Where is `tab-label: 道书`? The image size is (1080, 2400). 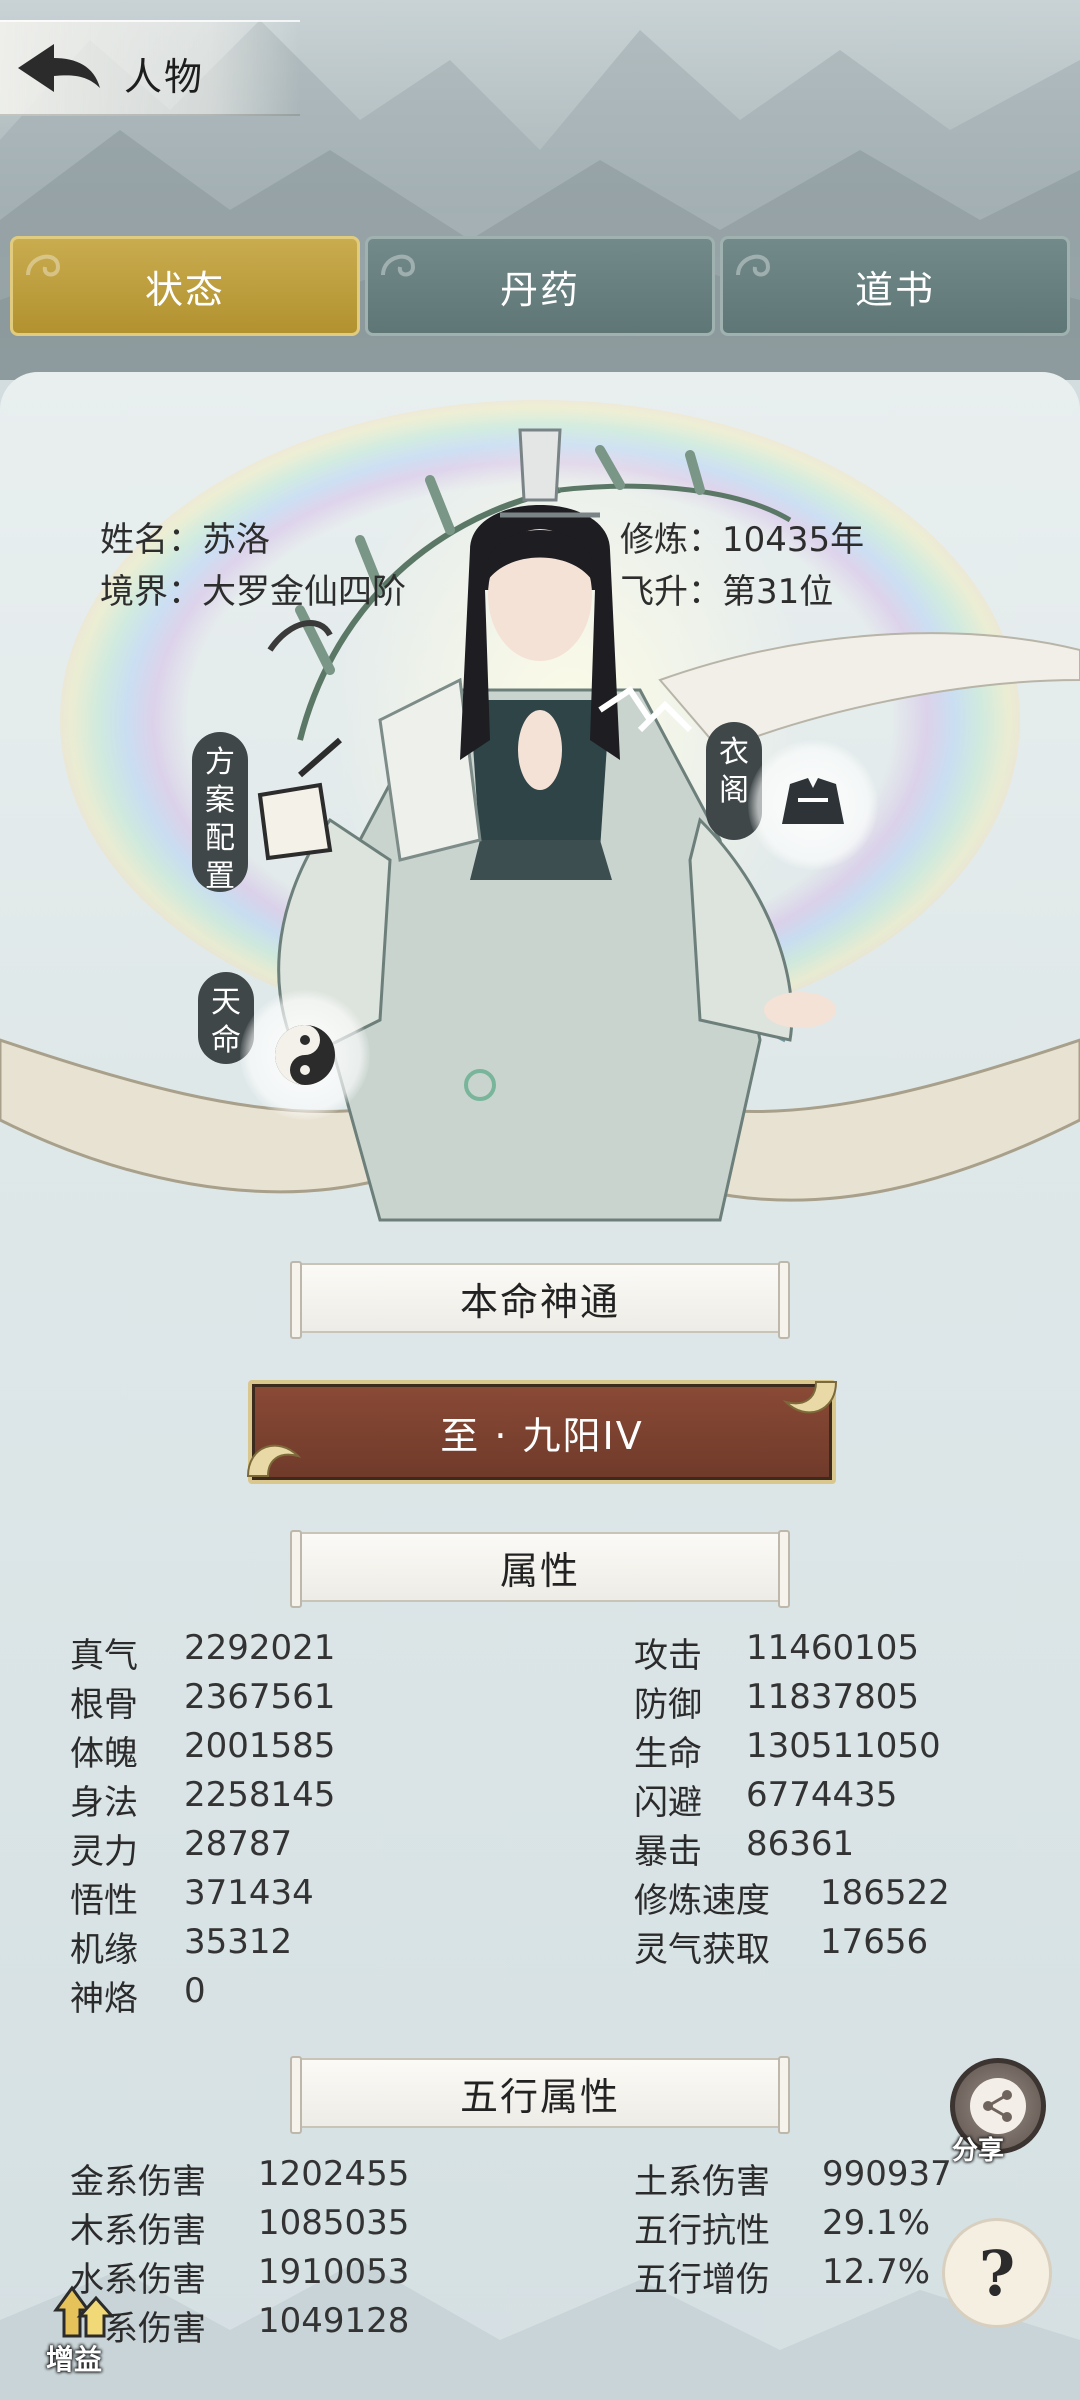
tab-label: 道书 is located at coordinates (894, 289).